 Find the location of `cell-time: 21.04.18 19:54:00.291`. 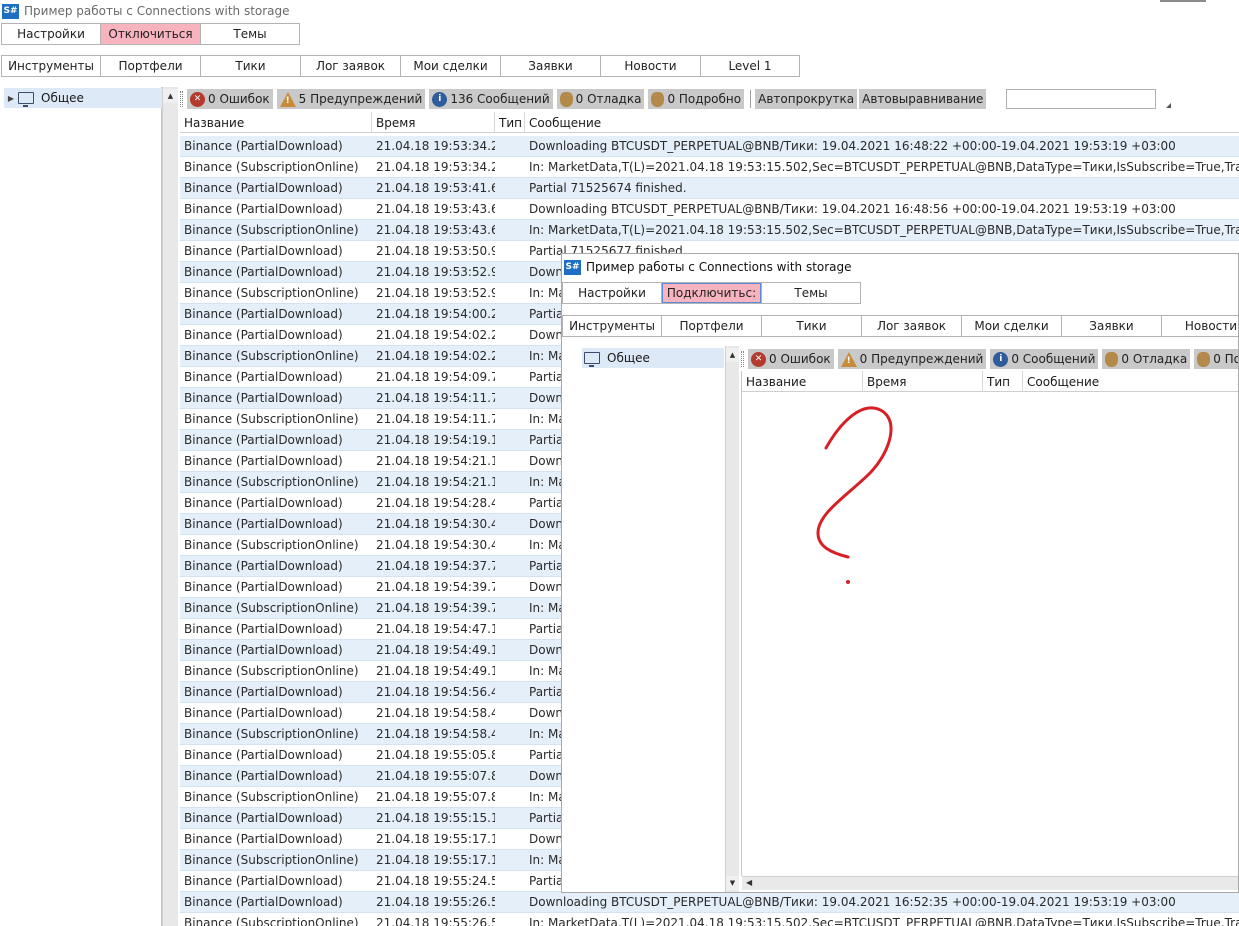

cell-time: 21.04.18 19:54:00.291 is located at coordinates (435, 314).